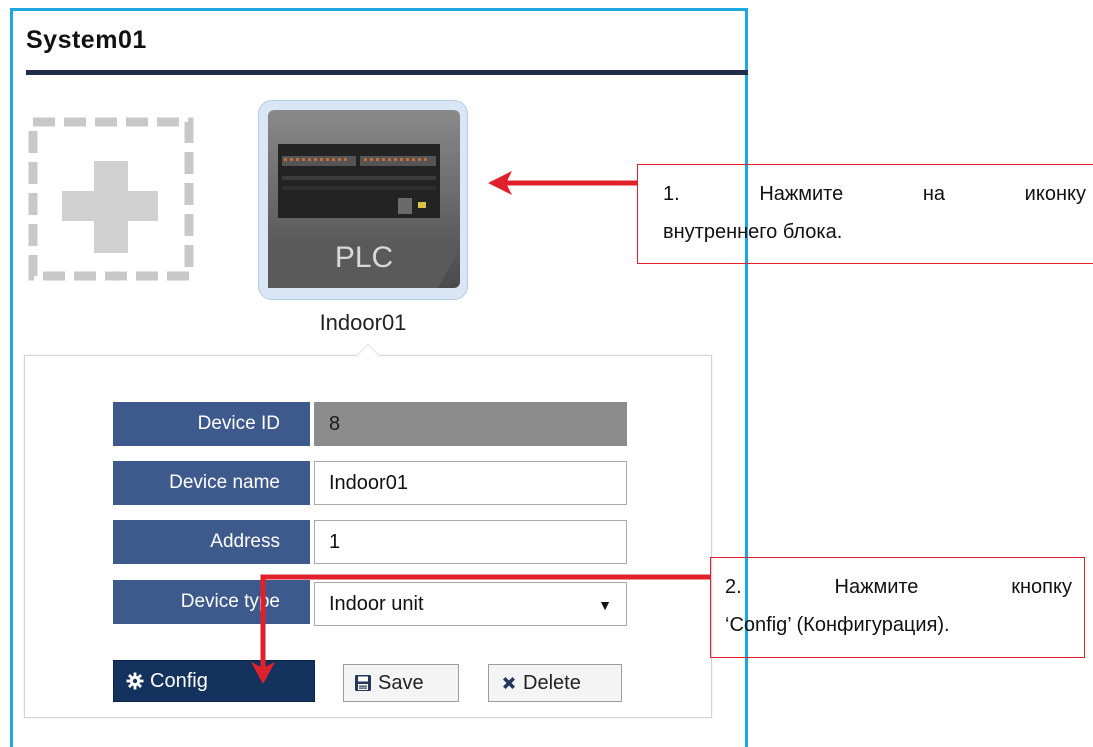  What do you see at coordinates (470, 483) in the screenshot?
I see `device-name-input: Indoor01` at bounding box center [470, 483].